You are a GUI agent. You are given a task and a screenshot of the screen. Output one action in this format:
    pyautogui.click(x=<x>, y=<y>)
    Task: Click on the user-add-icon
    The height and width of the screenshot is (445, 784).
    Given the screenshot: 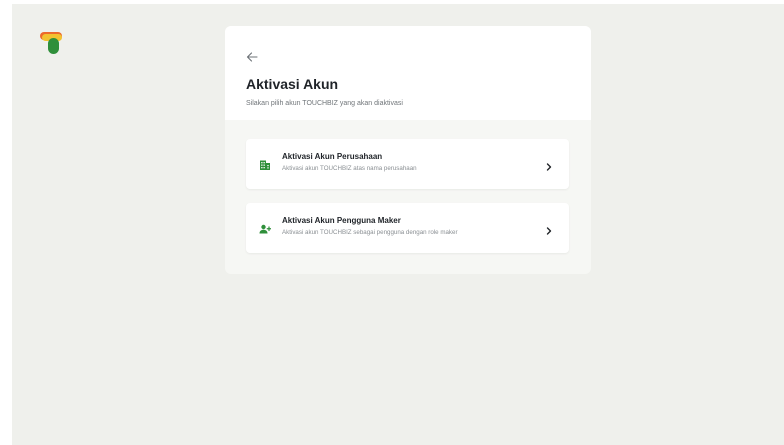 What is the action you would take?
    pyautogui.click(x=265, y=228)
    